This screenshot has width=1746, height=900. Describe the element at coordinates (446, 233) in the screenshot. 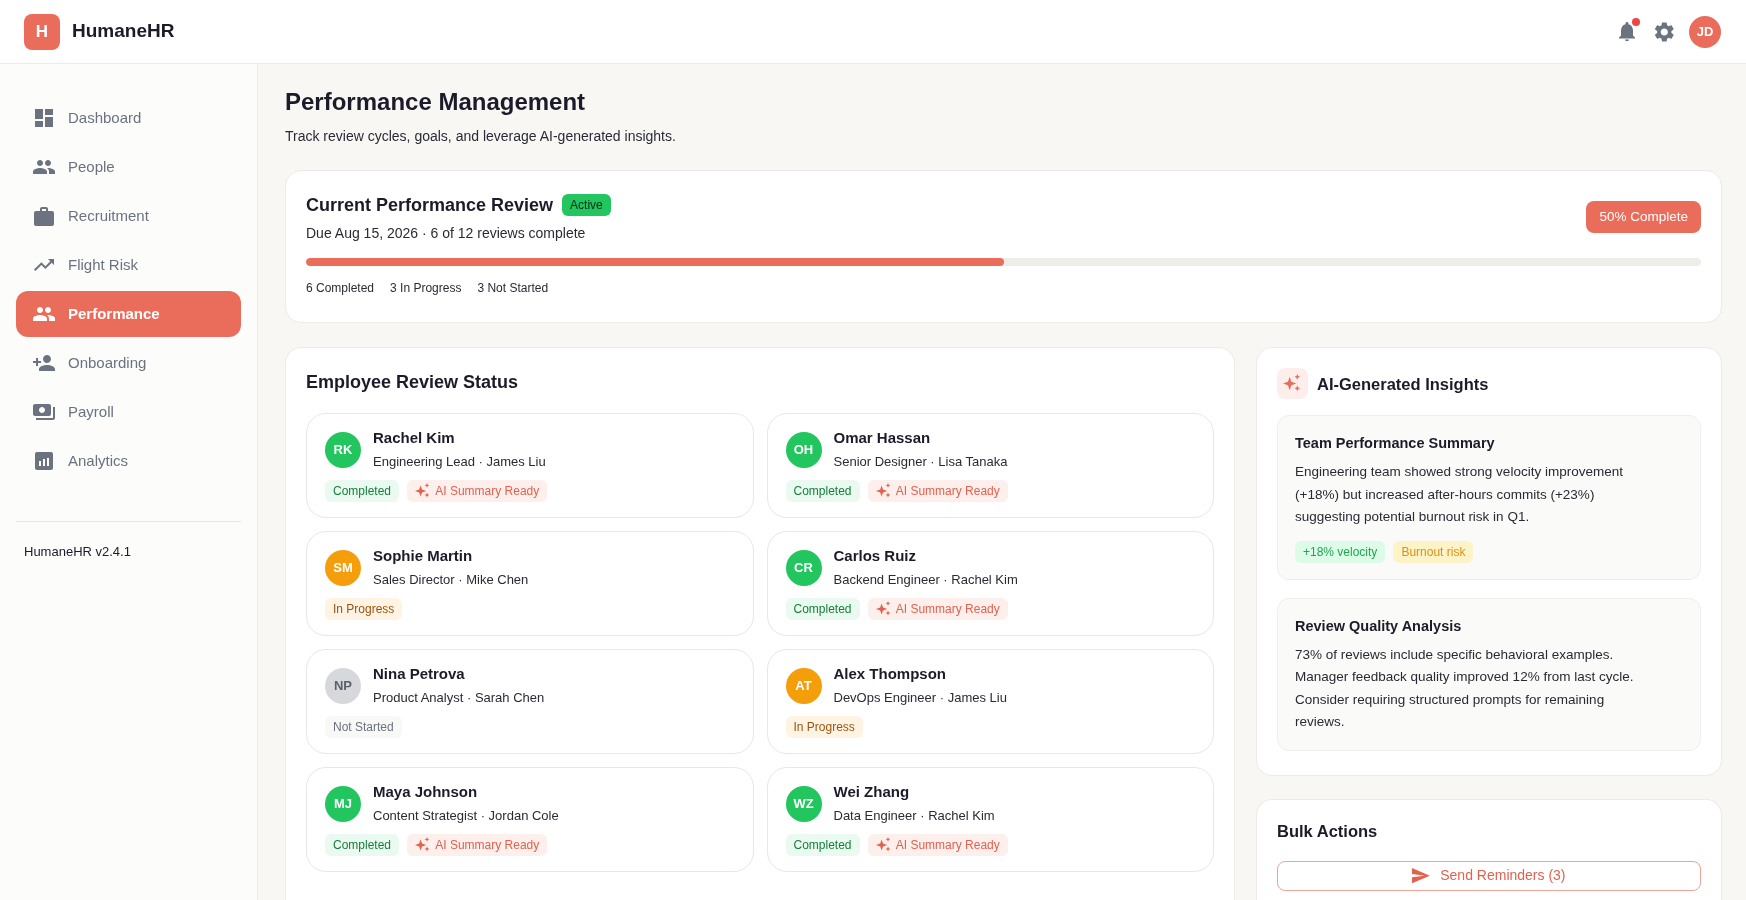

I see `review-due-text: Due Aug 15, 2026 · 6 of 12 reviews complete` at that location.